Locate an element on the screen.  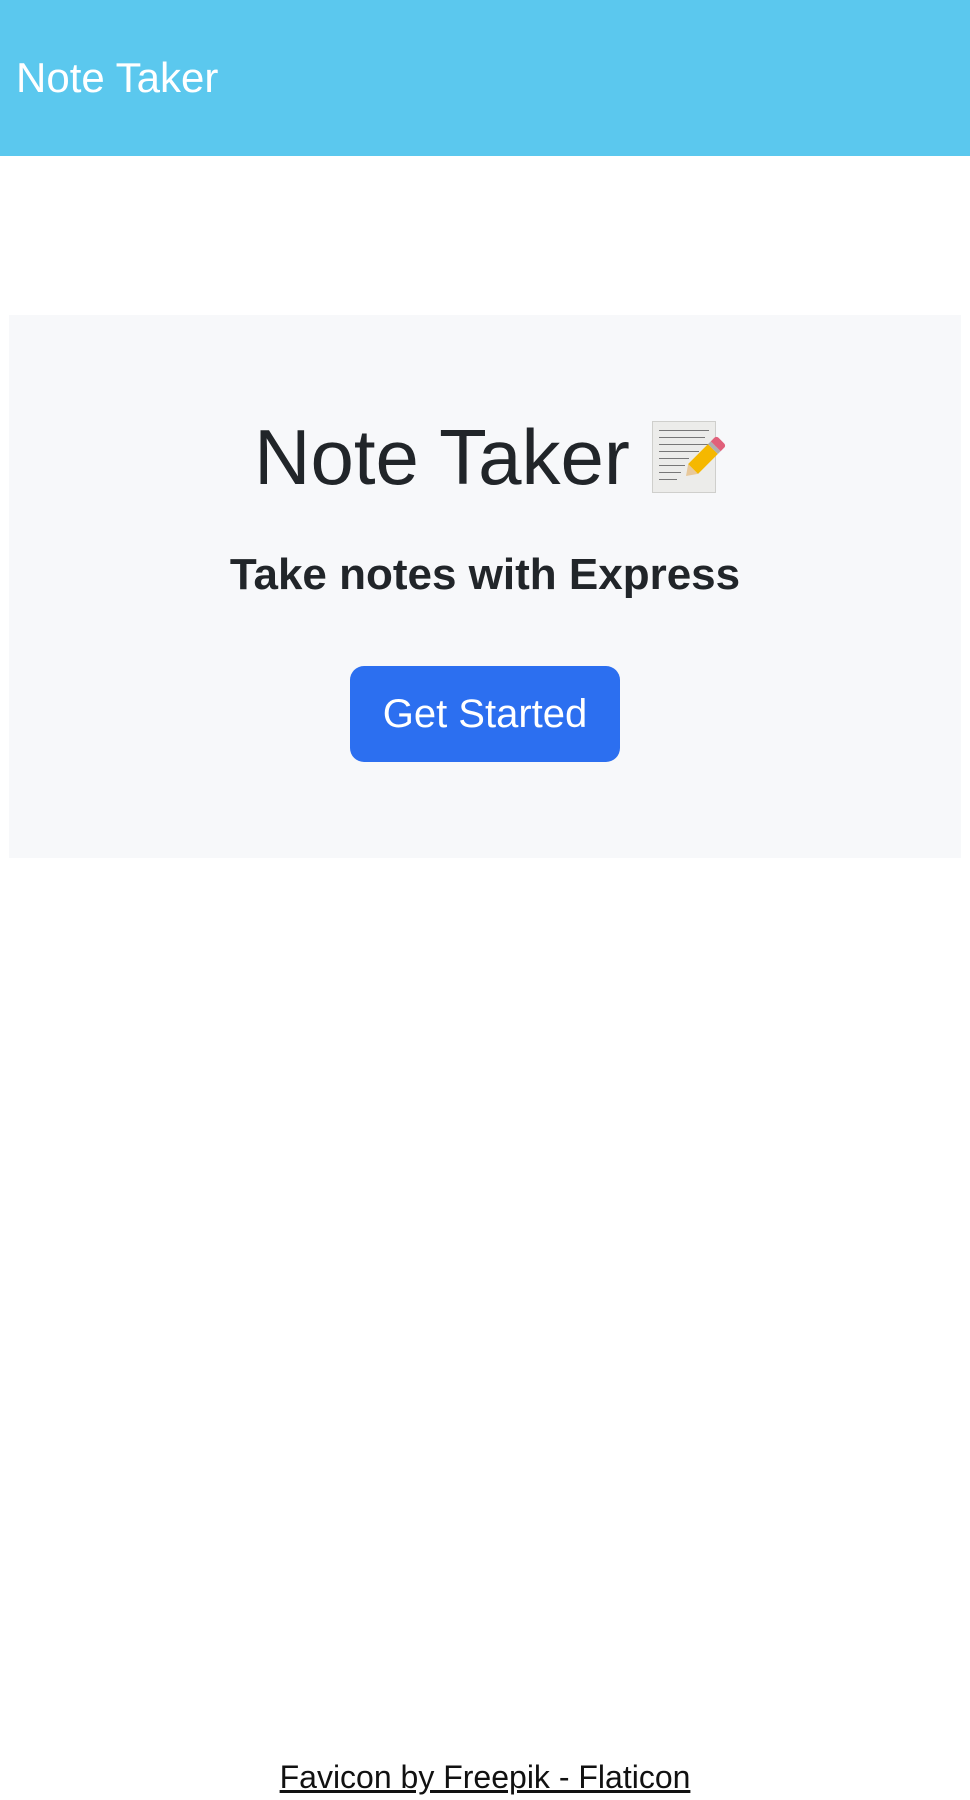
page-title: Note Taker is located at coordinates (485, 457).